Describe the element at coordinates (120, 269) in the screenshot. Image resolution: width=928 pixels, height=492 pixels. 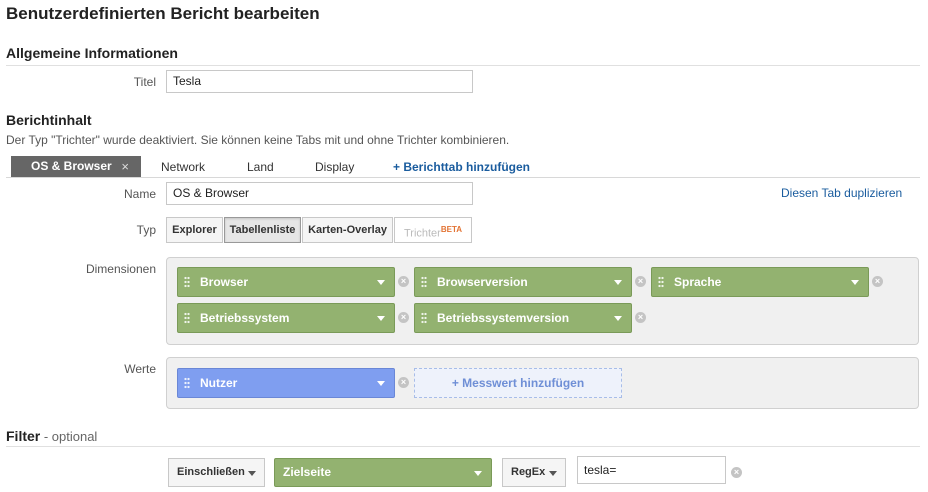
I see `dimensions-label: Dimensionen` at that location.